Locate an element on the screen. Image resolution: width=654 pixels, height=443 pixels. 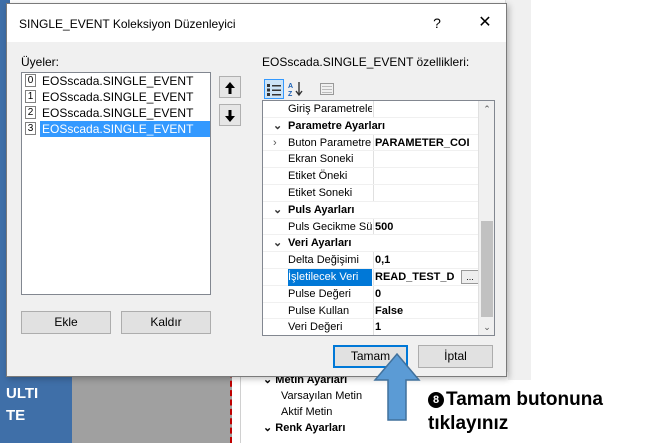
members-label: Üyeler: is located at coordinates (40, 62).